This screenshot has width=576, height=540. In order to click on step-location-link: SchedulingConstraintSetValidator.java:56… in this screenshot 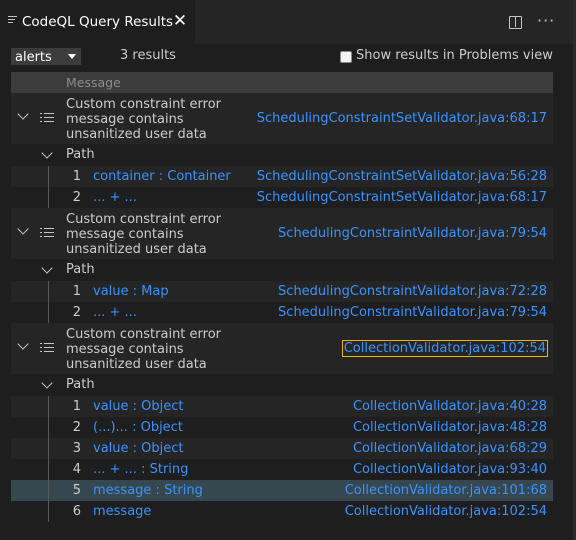, I will do `click(402, 176)`.